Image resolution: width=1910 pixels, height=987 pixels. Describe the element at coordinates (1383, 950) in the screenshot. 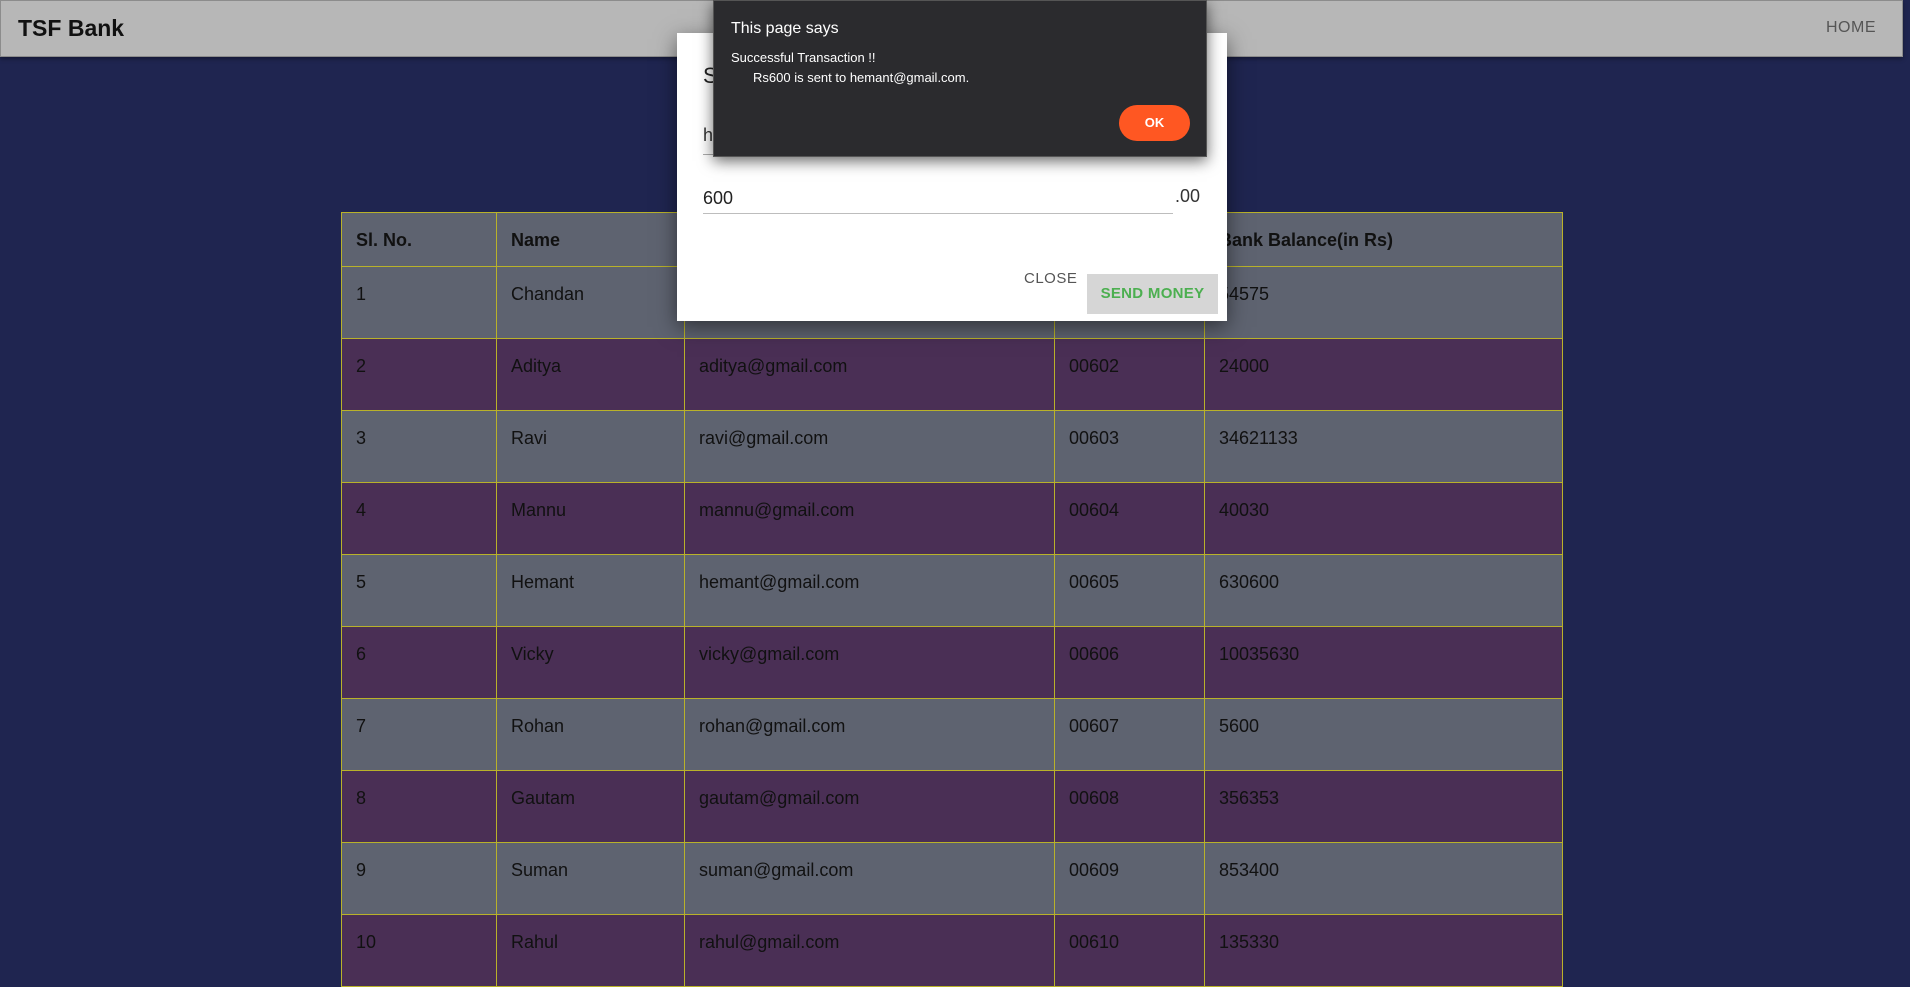

I see `cell-balance: 135330` at that location.